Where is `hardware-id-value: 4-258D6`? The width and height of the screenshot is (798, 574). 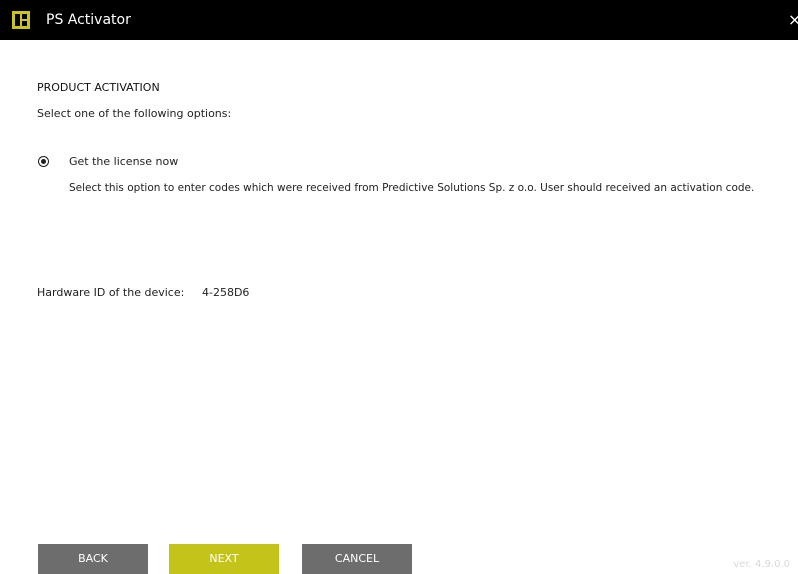
hardware-id-value: 4-258D6 is located at coordinates (226, 292).